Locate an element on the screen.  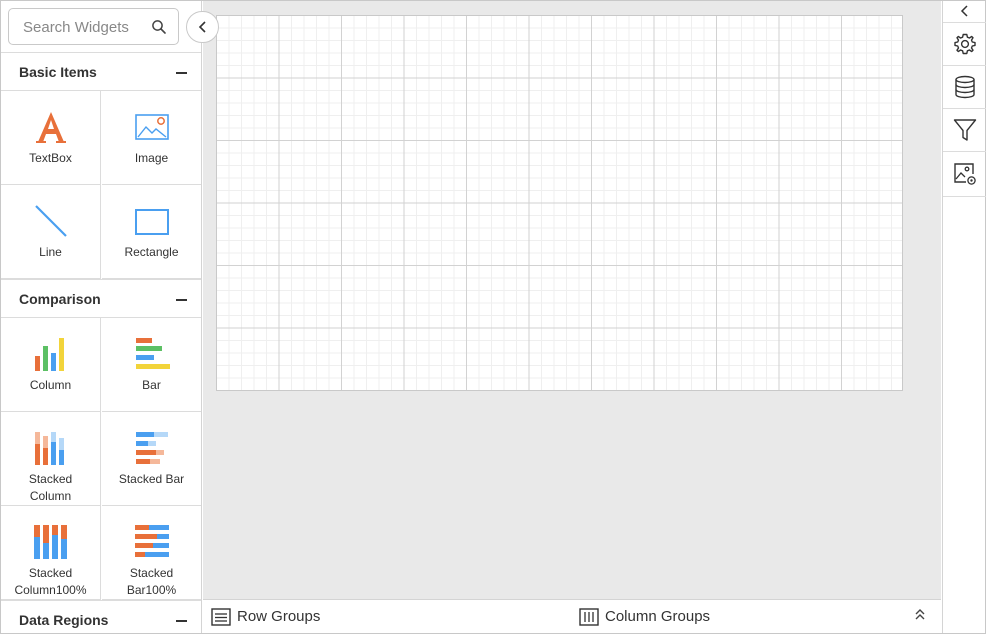
settings-icon is located at coordinates (964, 44).